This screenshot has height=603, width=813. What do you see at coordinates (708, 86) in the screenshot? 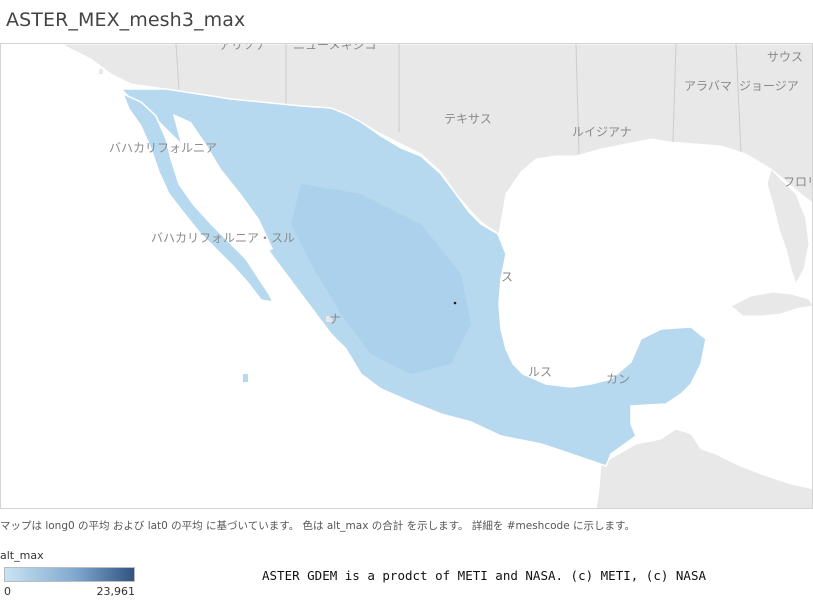
I see `label-alabama: アラバマ` at bounding box center [708, 86].